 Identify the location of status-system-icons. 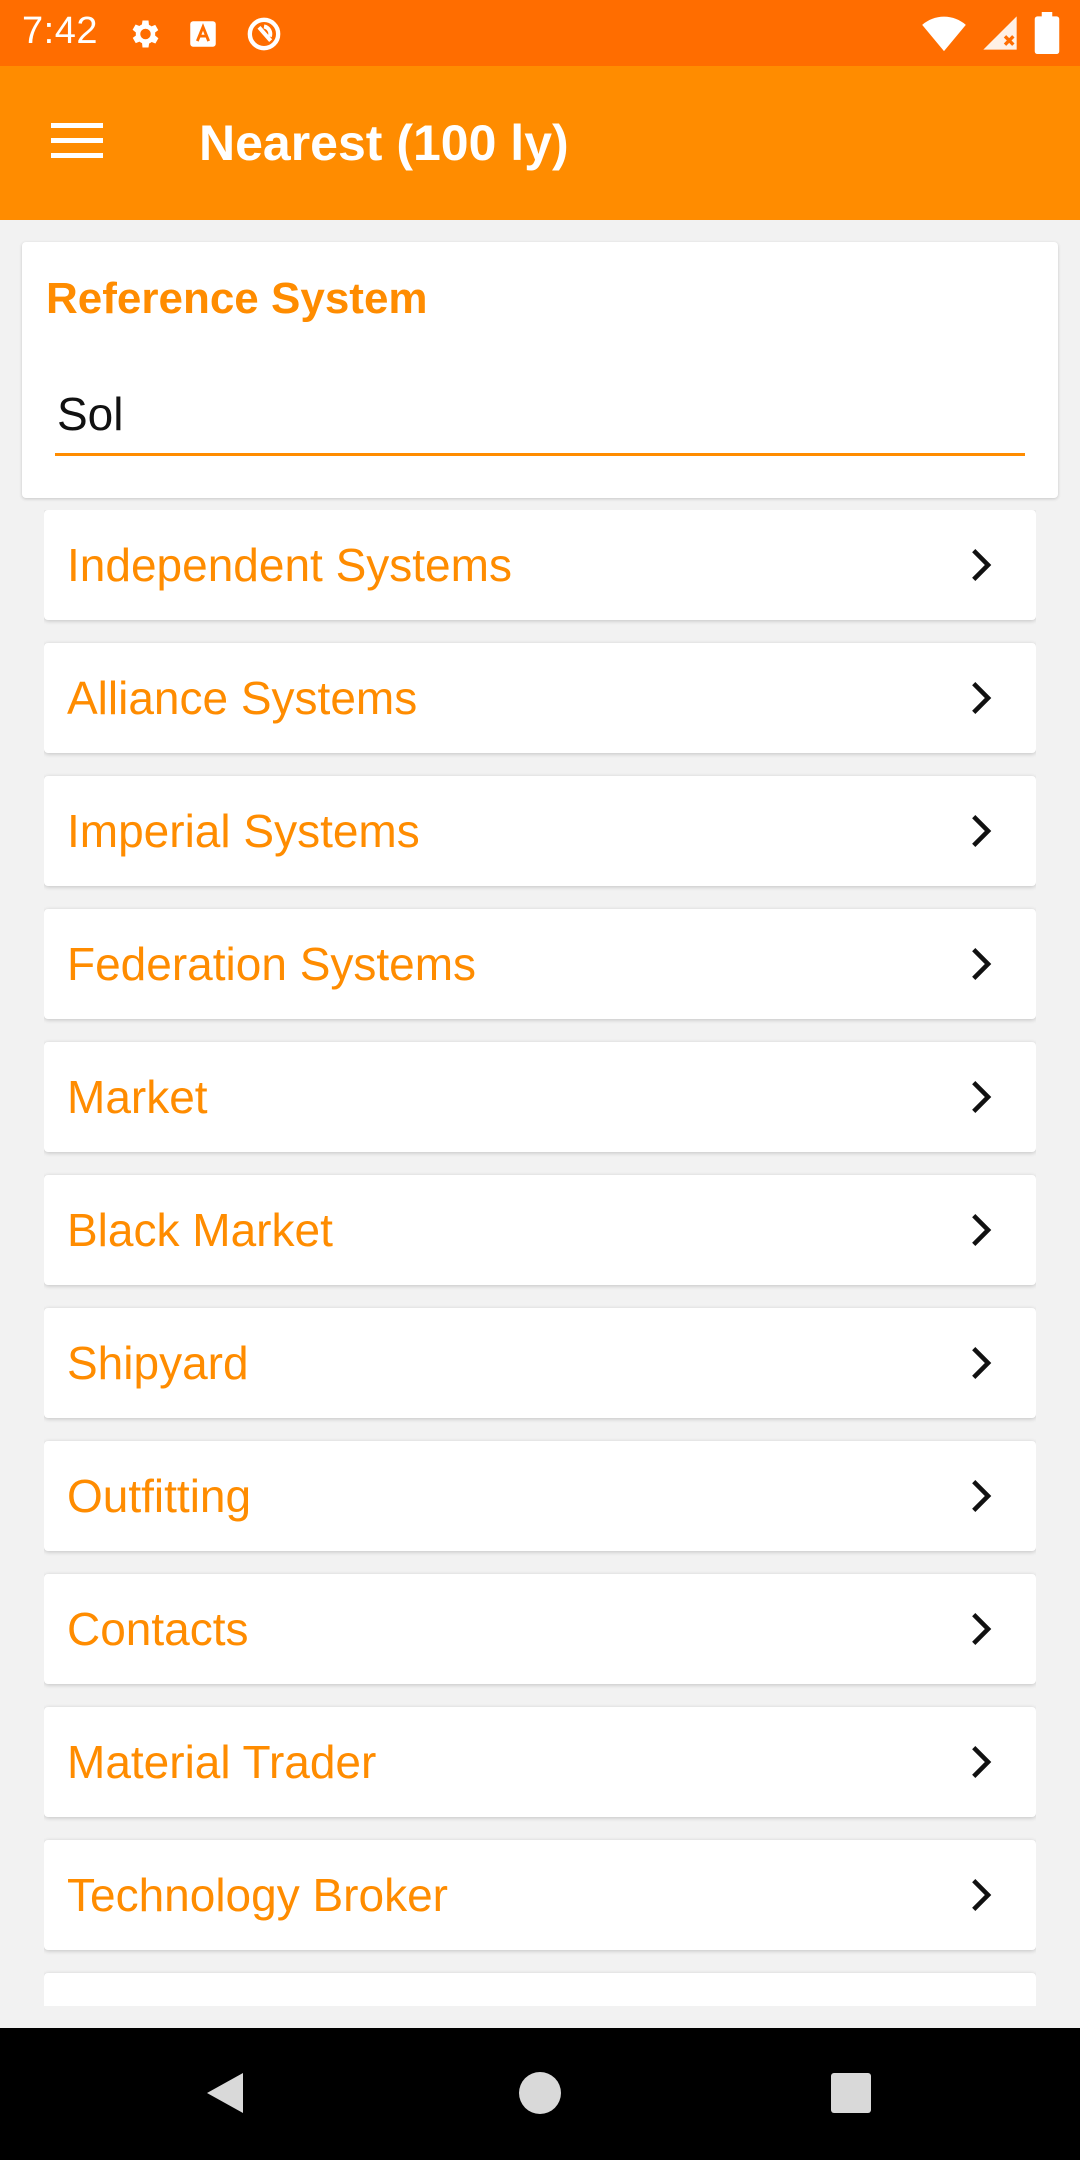
(991, 35).